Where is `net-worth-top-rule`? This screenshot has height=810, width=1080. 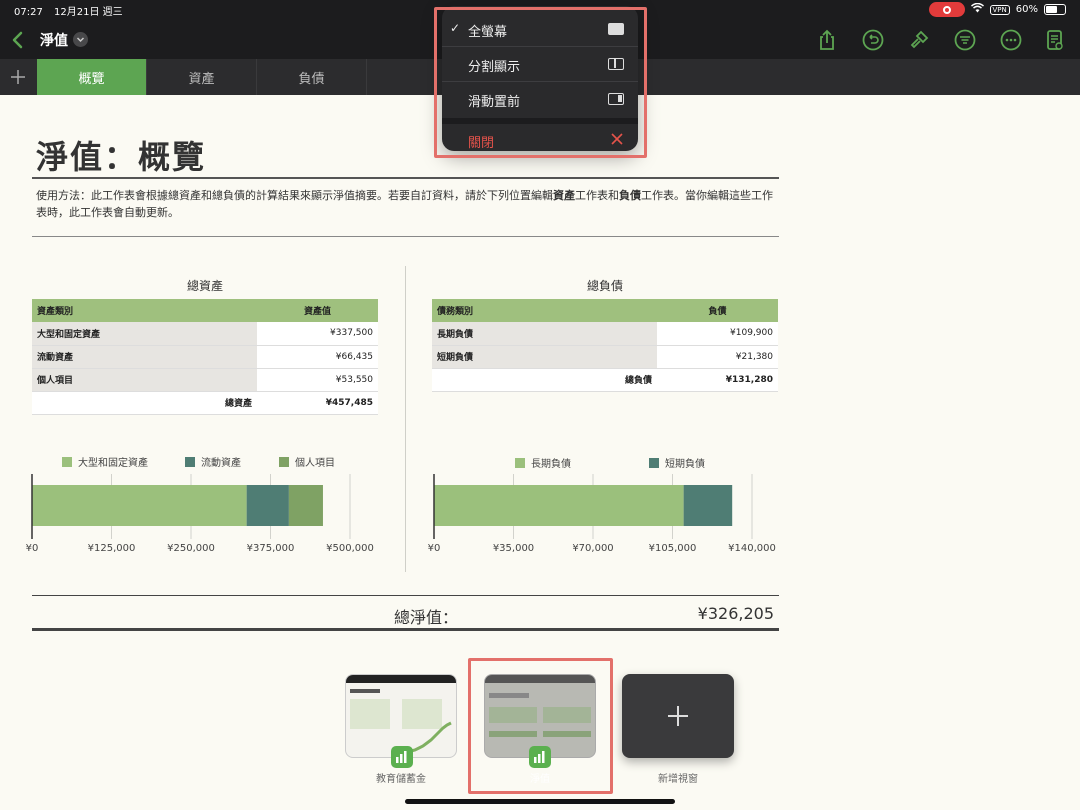
net-worth-top-rule is located at coordinates (405, 595).